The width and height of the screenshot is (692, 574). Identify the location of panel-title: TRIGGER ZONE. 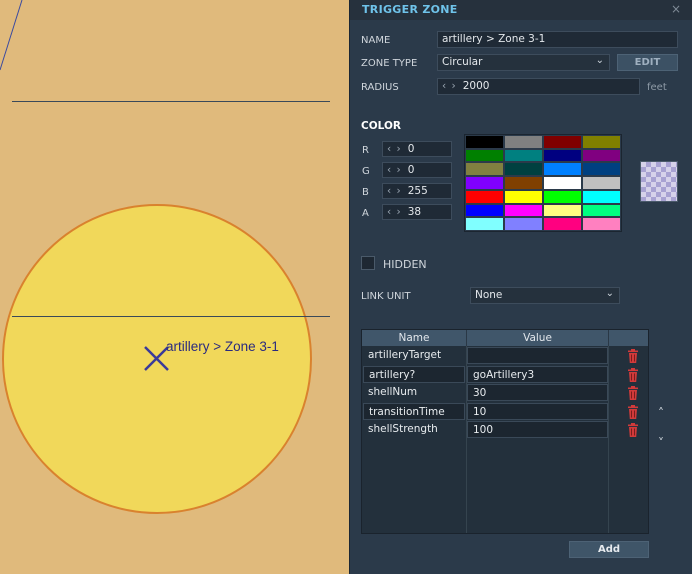
(410, 9).